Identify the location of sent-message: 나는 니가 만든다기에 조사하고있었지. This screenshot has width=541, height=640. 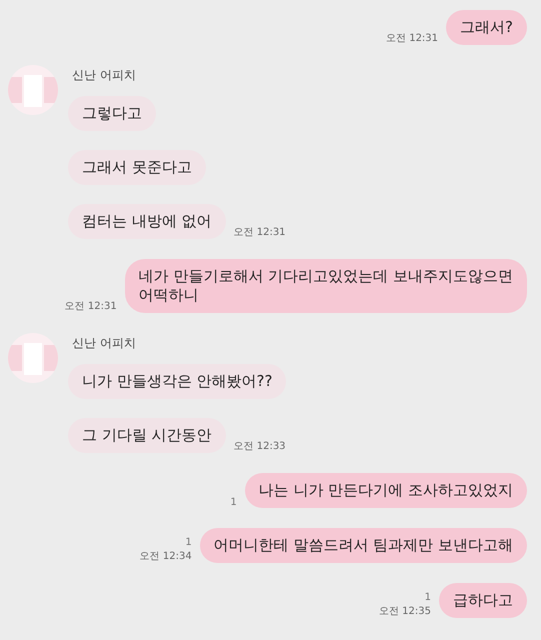
(385, 490).